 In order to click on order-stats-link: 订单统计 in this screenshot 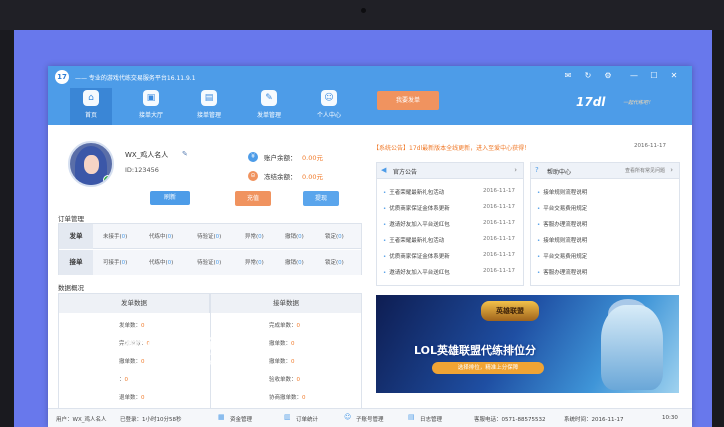, I will do `click(307, 419)`.